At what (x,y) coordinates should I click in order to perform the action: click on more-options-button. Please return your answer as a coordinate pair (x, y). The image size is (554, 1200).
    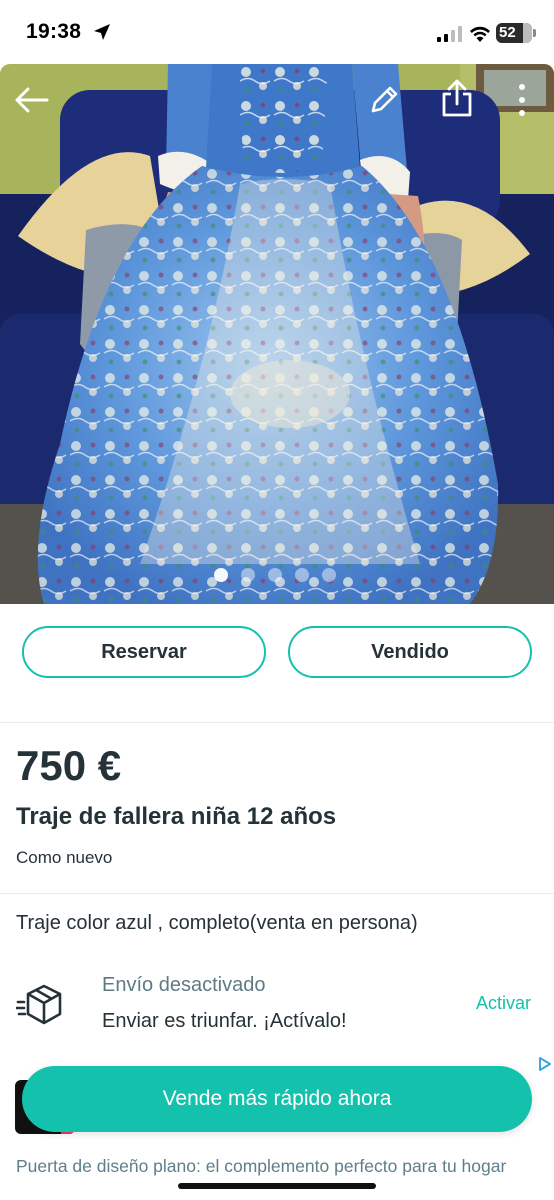
    Looking at the image, I should click on (522, 100).